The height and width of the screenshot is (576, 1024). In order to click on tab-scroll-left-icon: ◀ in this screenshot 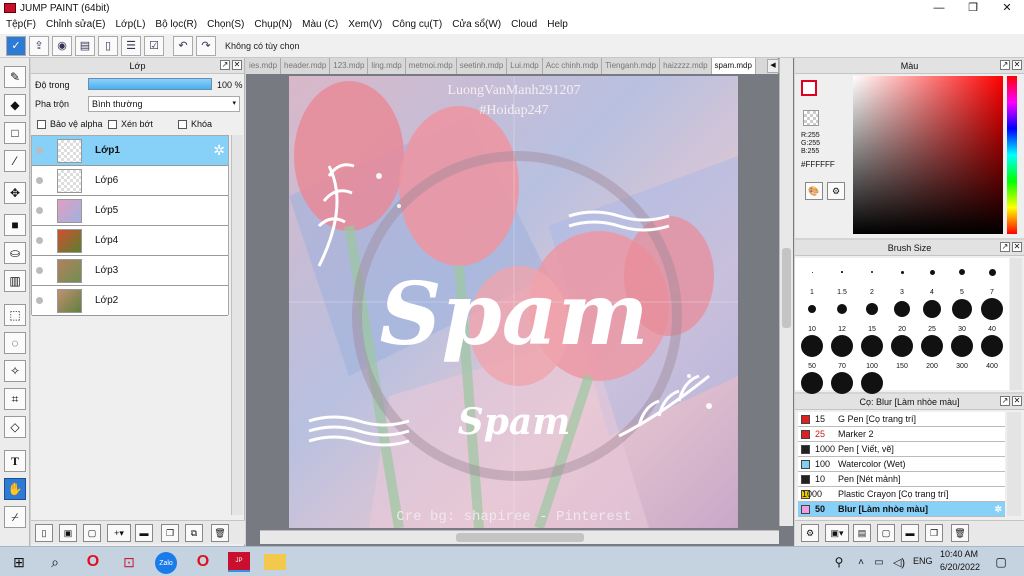, I will do `click(773, 66)`.